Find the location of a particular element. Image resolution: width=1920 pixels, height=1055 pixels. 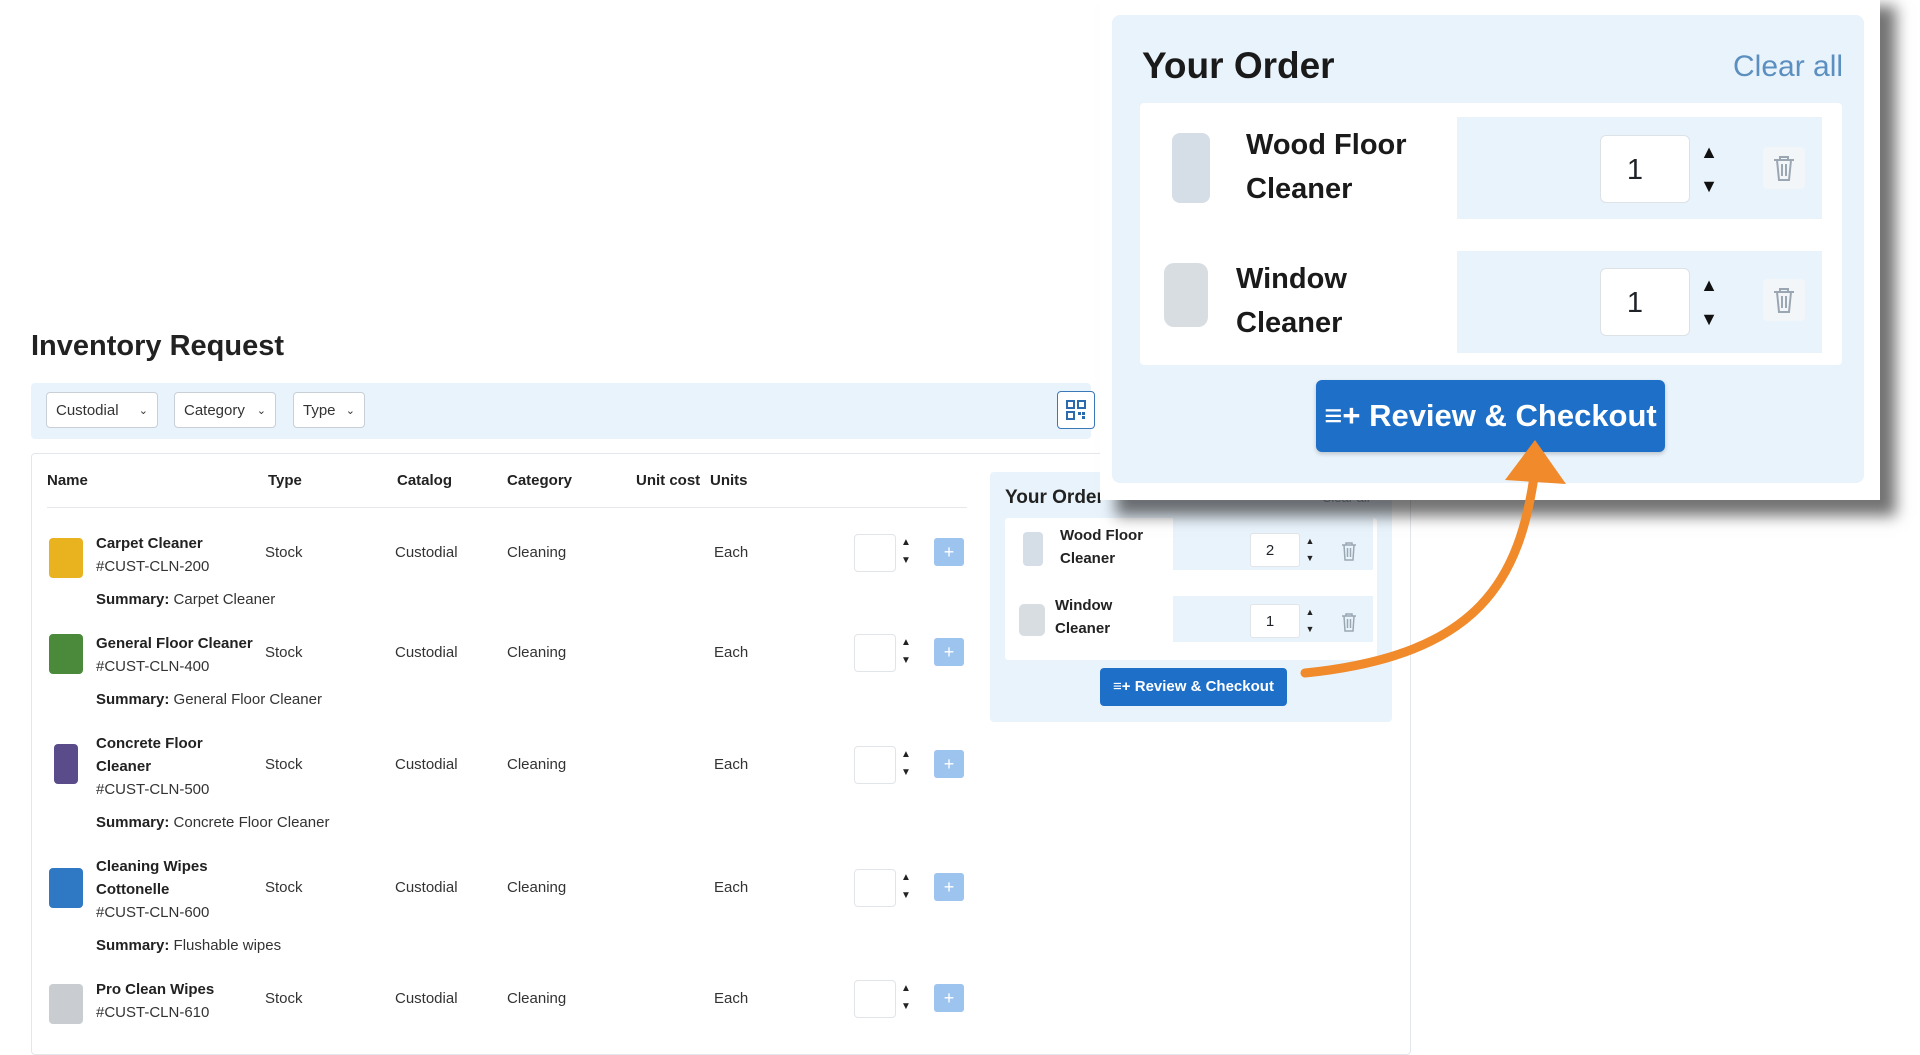

filter-category-select: Category ⌄ is located at coordinates (225, 410).